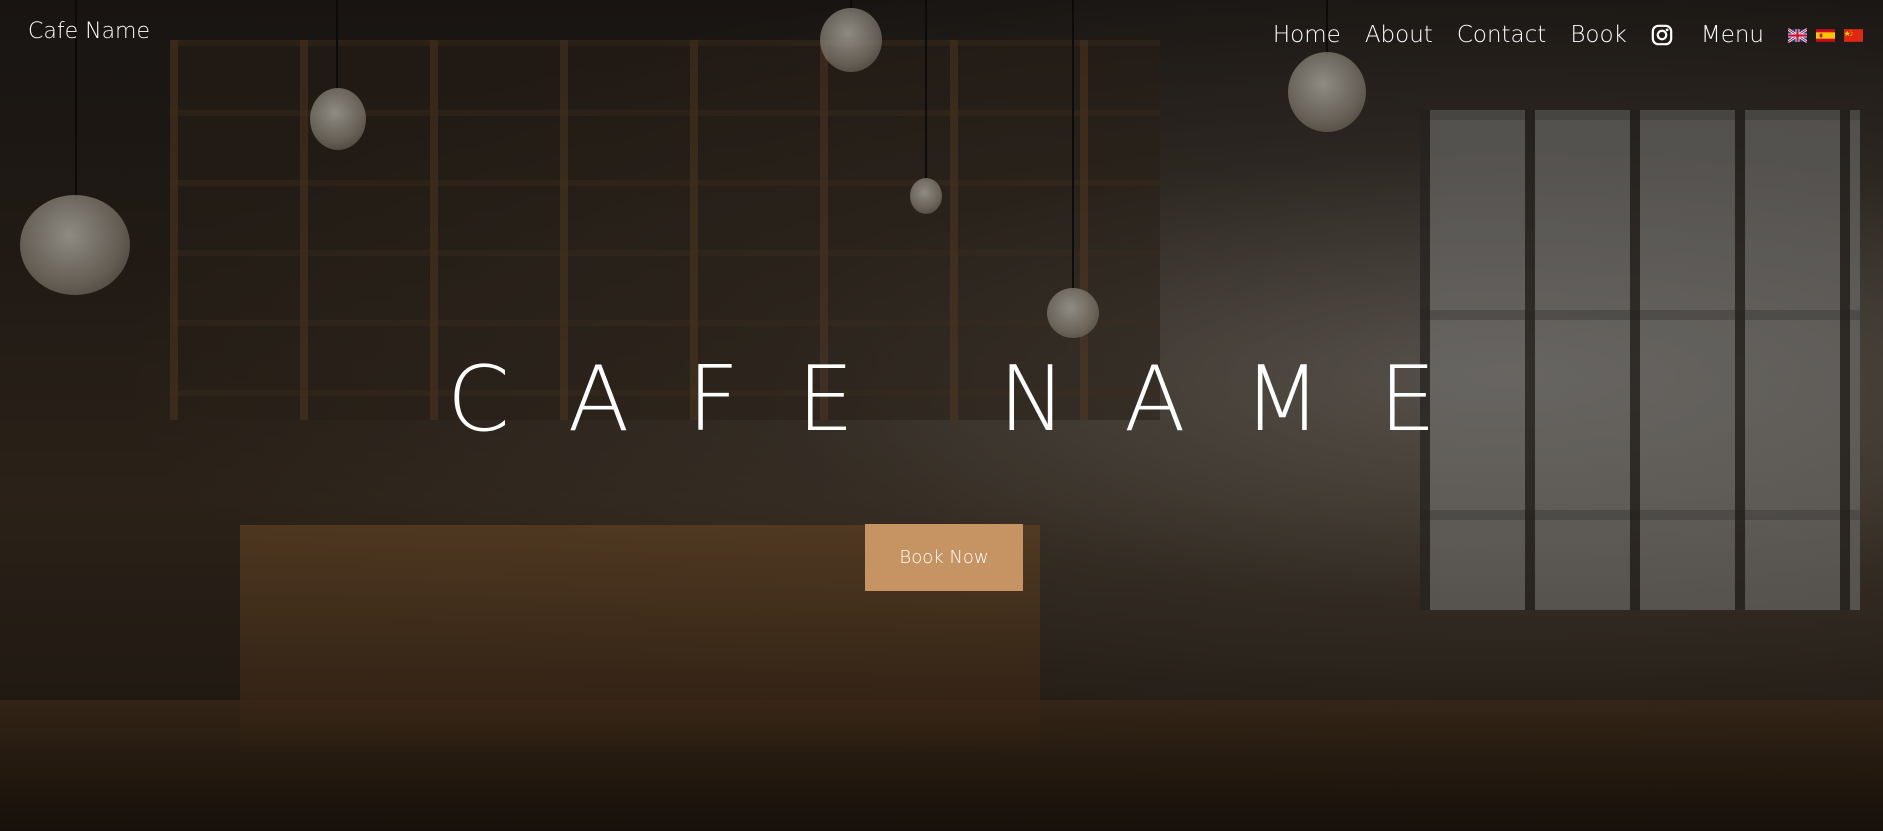 The image size is (1883, 831). What do you see at coordinates (1797, 35) in the screenshot?
I see `uk-flag-icon` at bounding box center [1797, 35].